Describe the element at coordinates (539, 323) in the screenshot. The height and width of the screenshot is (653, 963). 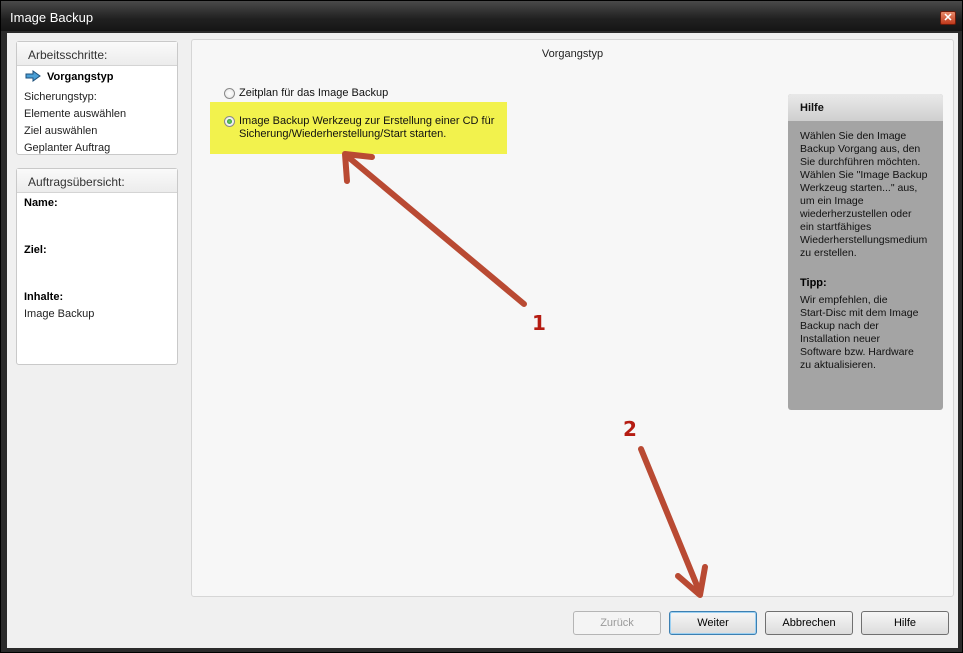
I see `annotation-label-1: 1` at that location.